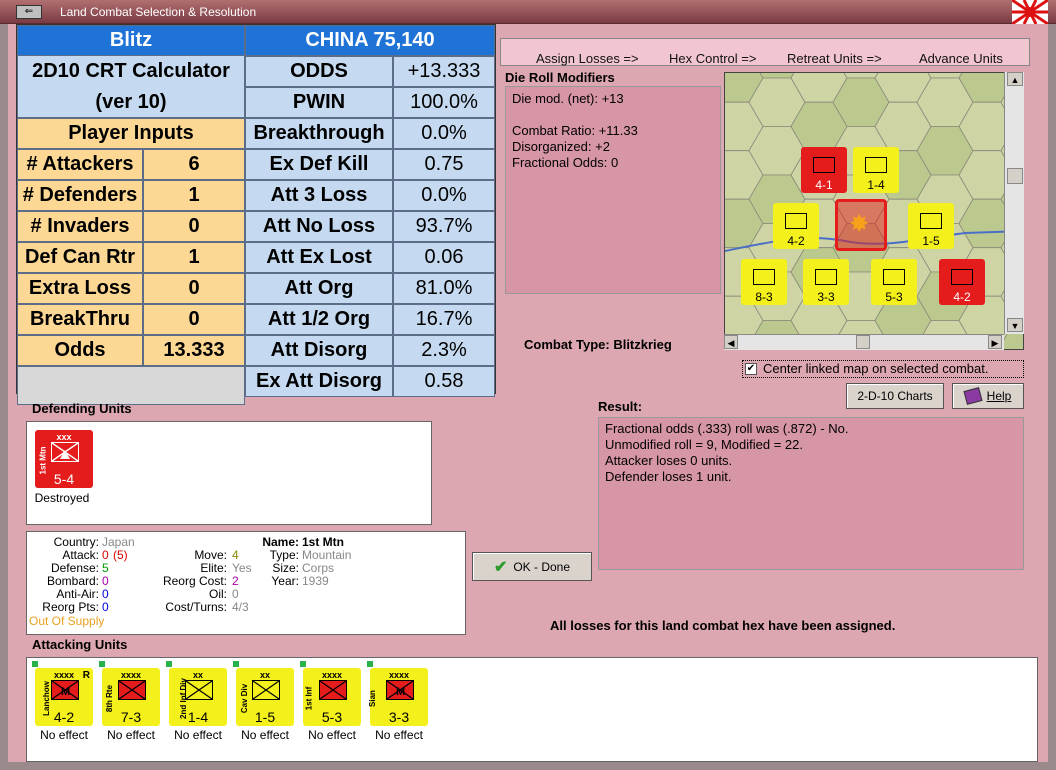 This screenshot has height=770, width=1056. Describe the element at coordinates (587, 58) in the screenshot. I see `step-assign-losses: Assign Losses =>` at that location.